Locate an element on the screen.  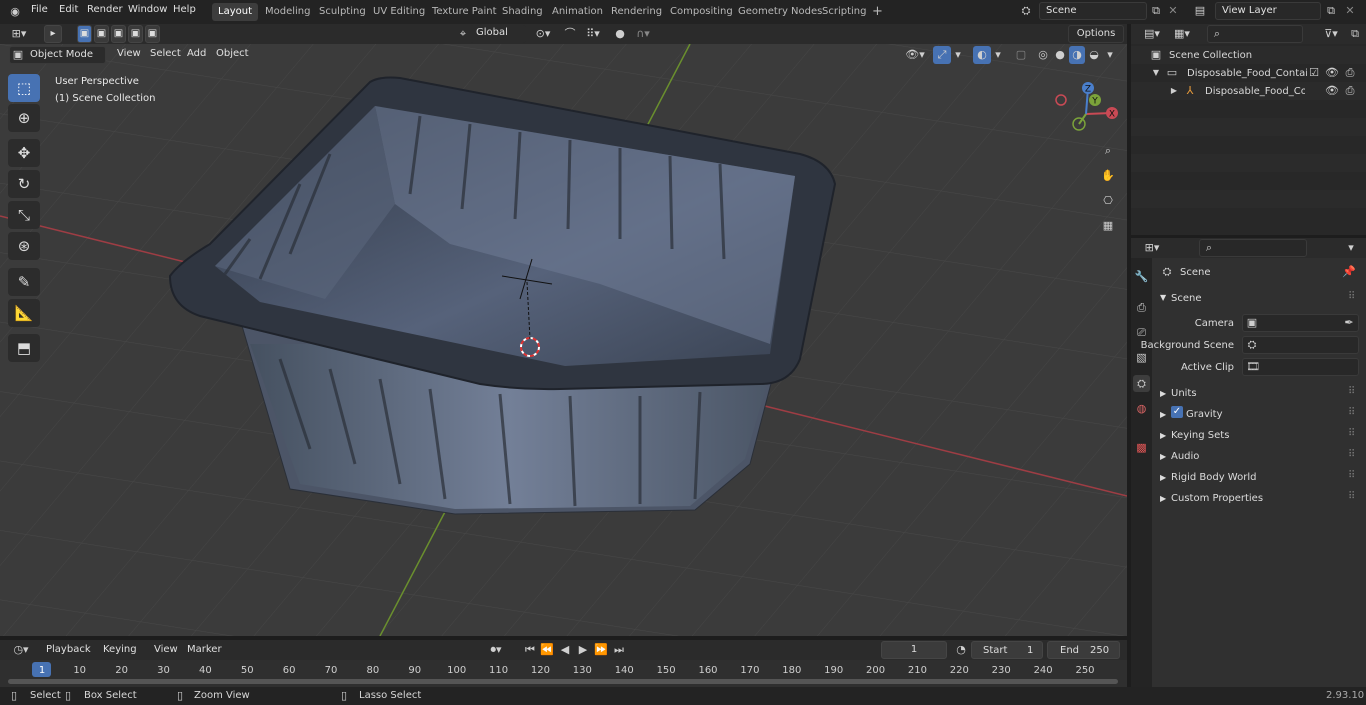
gizmo-x-label: X is located at coordinates (1112, 115).